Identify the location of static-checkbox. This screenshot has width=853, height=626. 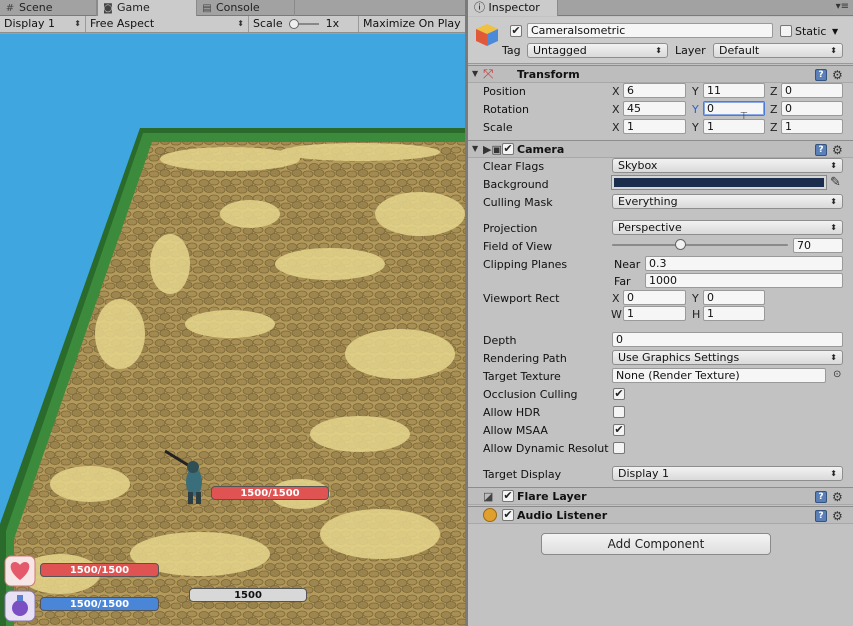
(786, 31).